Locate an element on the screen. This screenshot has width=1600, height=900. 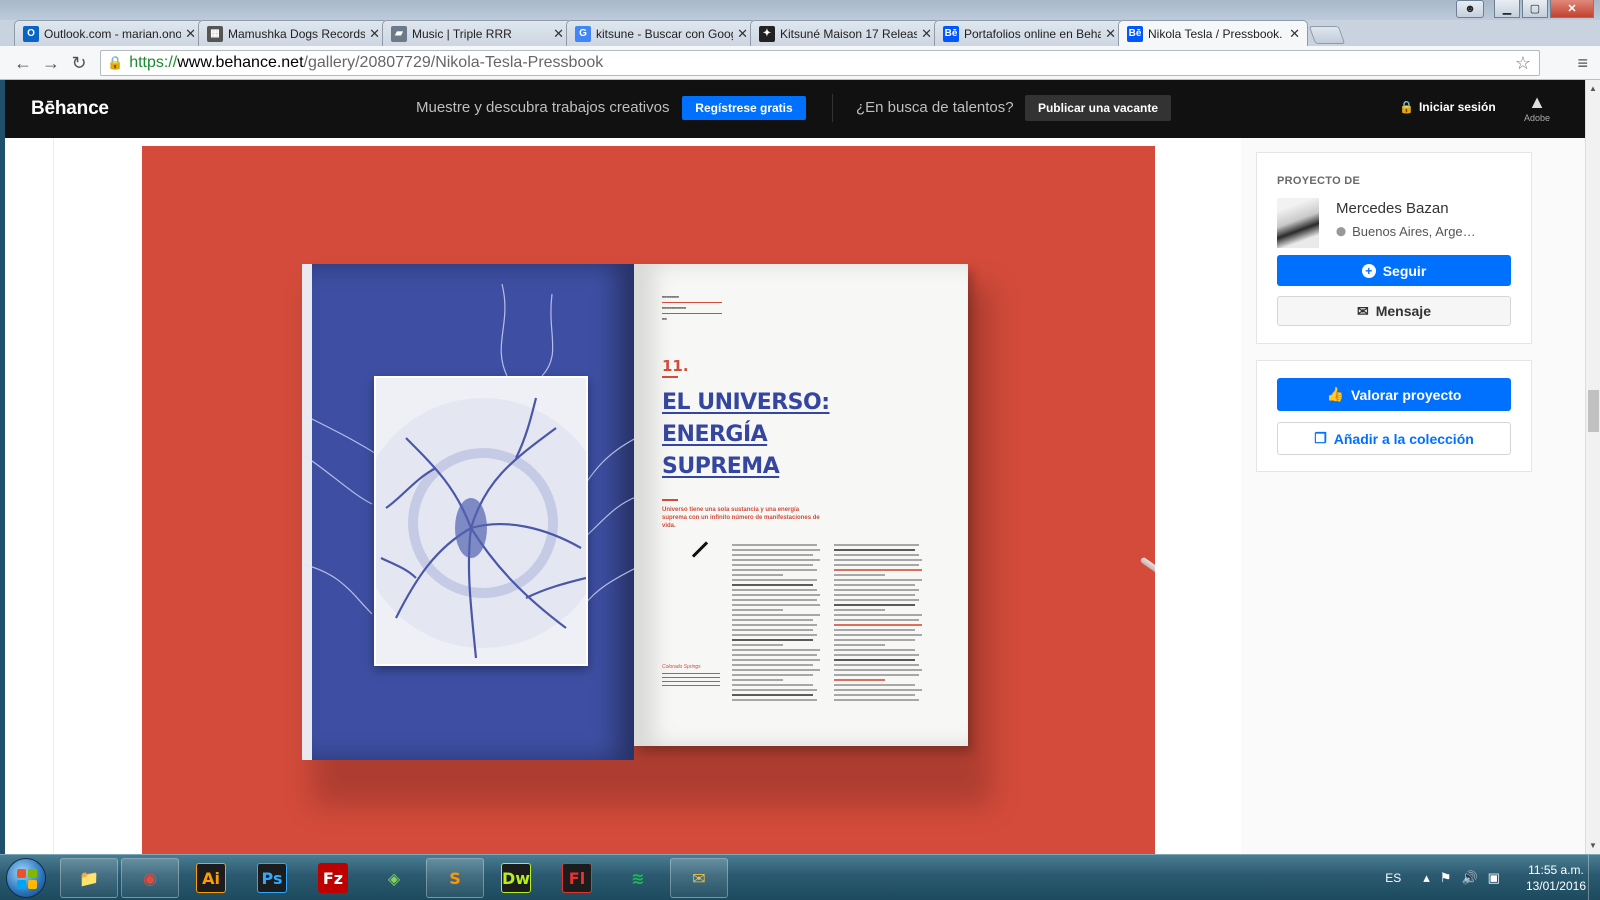
chrome-menu-icon: ≡ is located at coordinates (1582, 63).